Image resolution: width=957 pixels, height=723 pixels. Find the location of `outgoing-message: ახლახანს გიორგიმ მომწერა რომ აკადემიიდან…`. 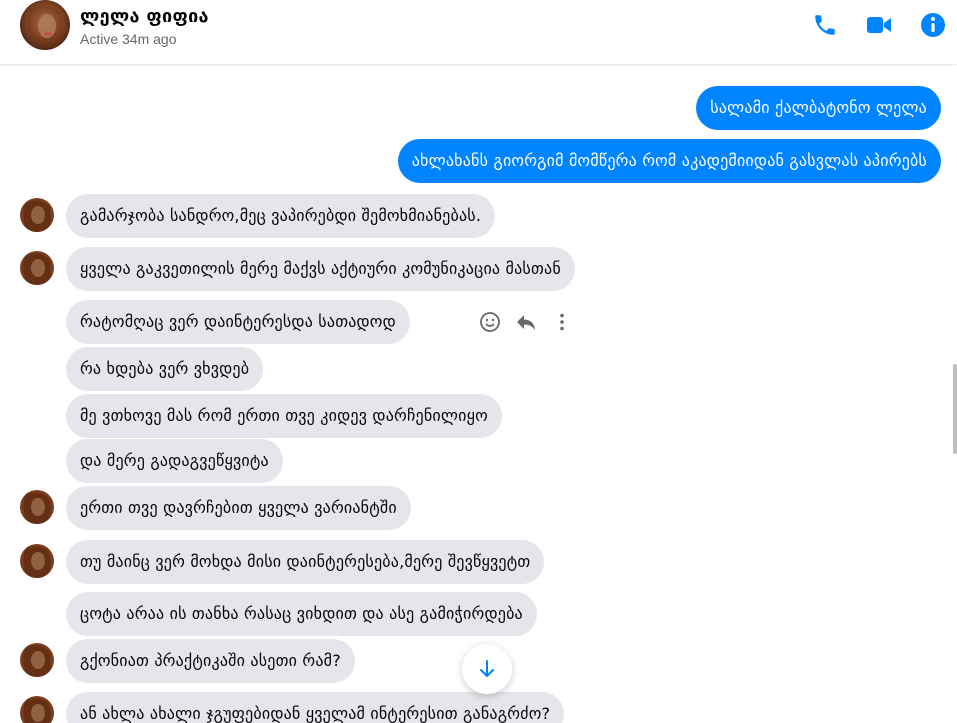

outgoing-message: ახლახანს გიორგიმ მომწერა რომ აკადემიიდან… is located at coordinates (669, 161).